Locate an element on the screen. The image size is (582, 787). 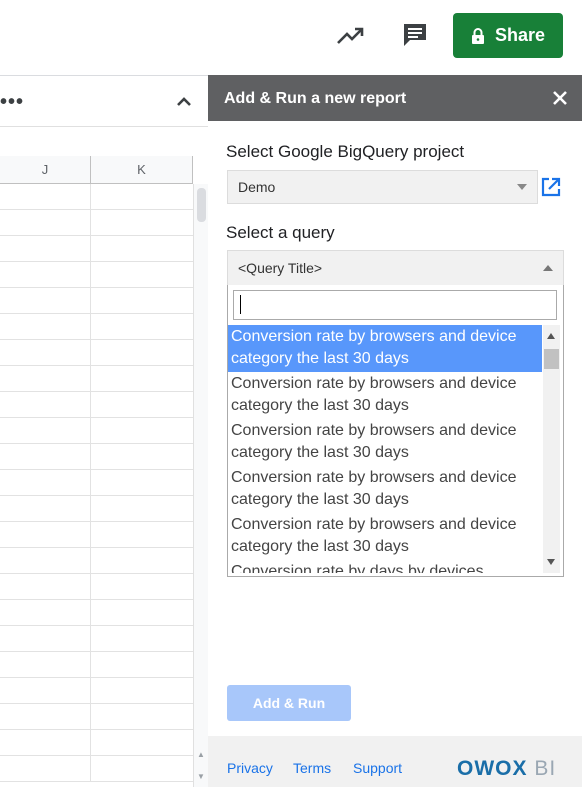
panel-header: Add & Run a new report is located at coordinates (395, 98).